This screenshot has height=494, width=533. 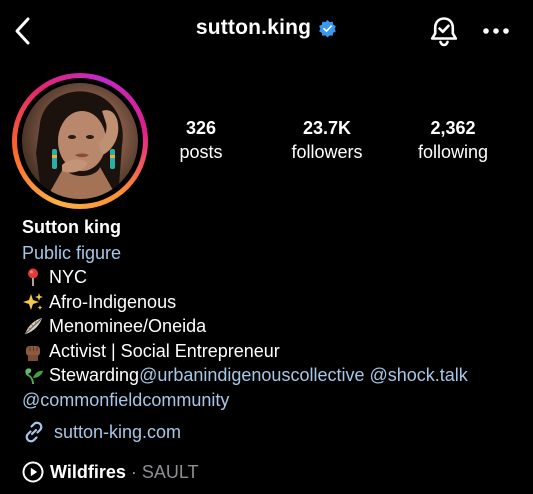 What do you see at coordinates (453, 152) in the screenshot?
I see `following-label: following` at bounding box center [453, 152].